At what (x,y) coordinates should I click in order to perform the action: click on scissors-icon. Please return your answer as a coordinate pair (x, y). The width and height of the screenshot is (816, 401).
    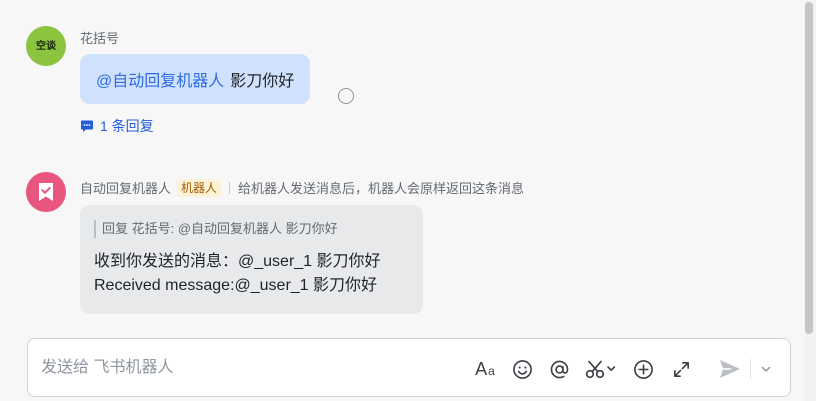
    Looking at the image, I should click on (600, 369).